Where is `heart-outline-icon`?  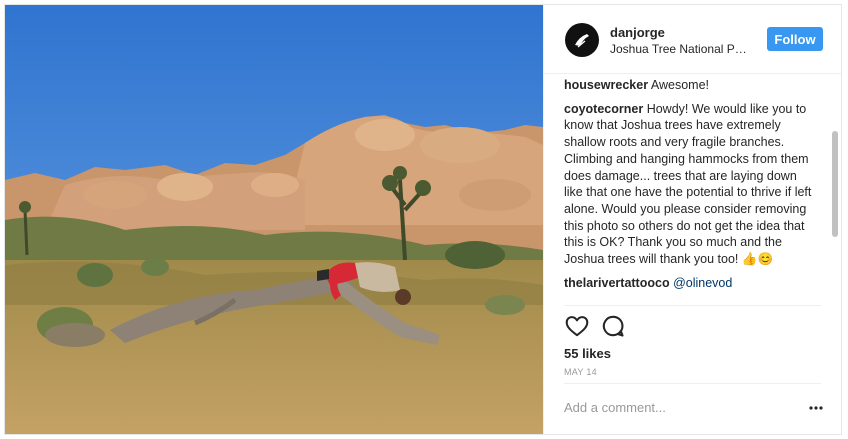 heart-outline-icon is located at coordinates (577, 326).